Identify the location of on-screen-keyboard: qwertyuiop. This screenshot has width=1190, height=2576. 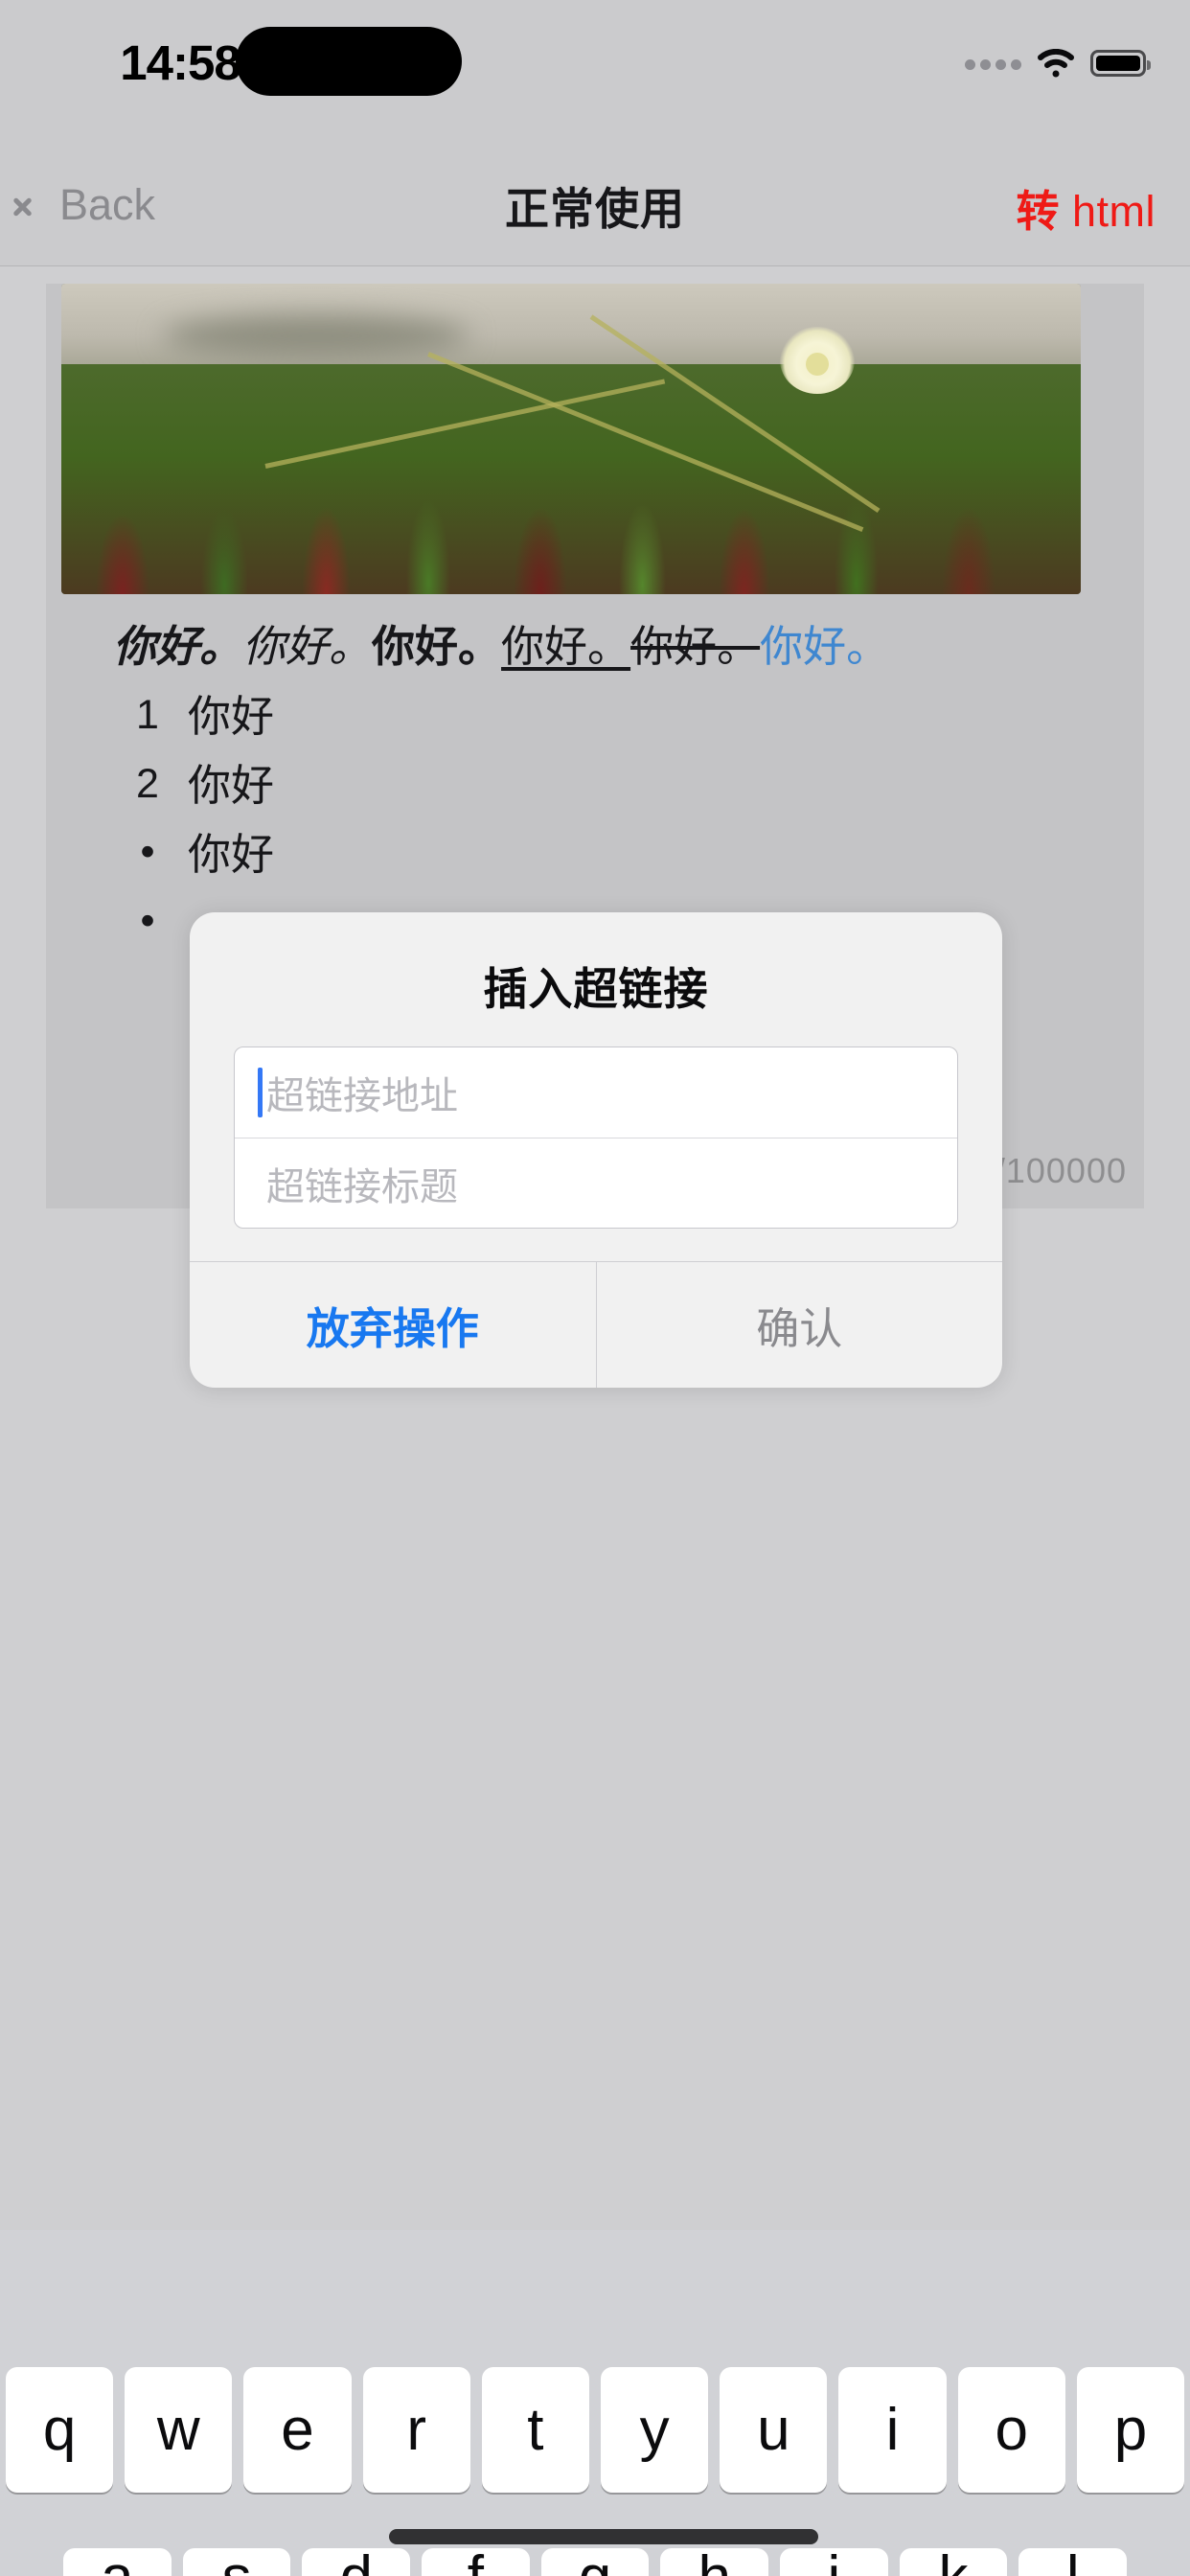
(595, 2403).